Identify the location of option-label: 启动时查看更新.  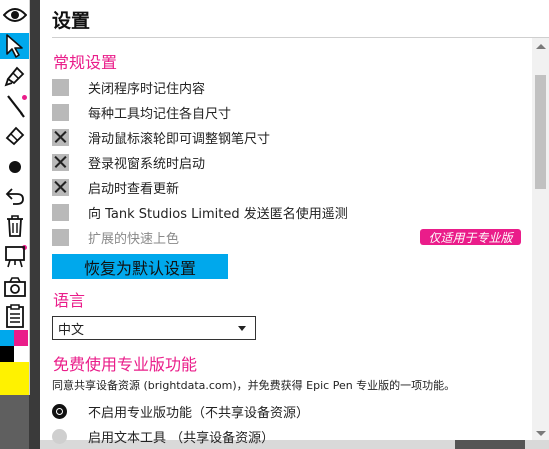
(134, 189).